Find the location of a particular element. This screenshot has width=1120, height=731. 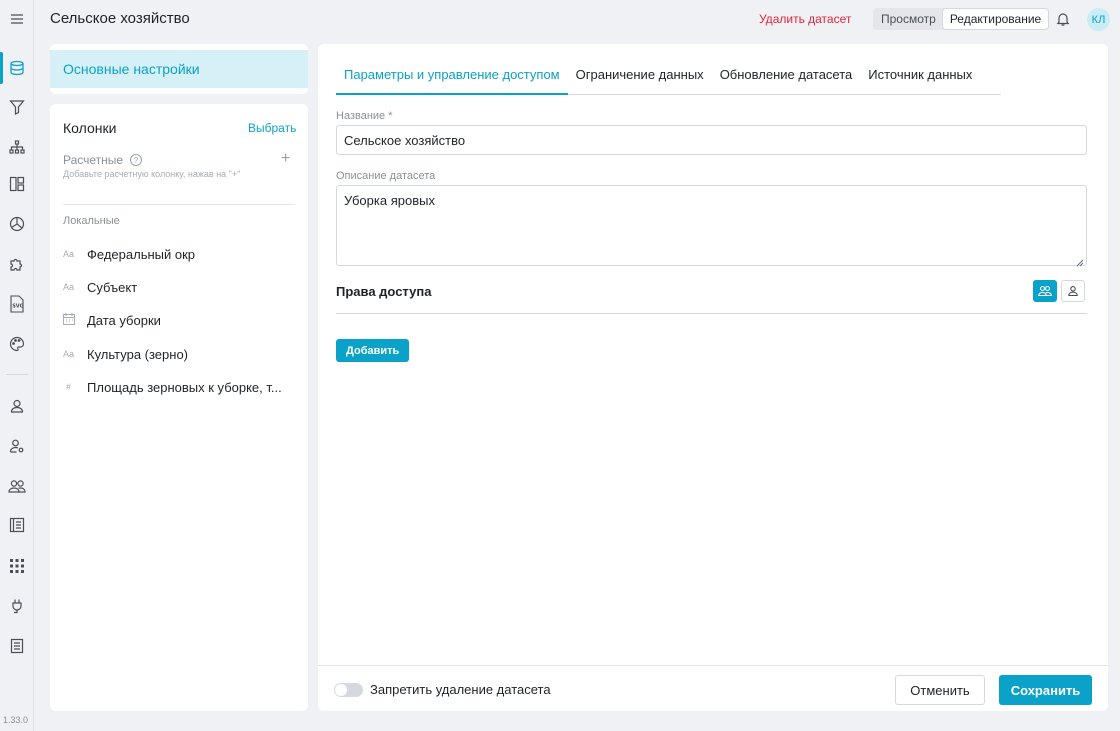

choose-columns-link: Выбрать is located at coordinates (272, 128).